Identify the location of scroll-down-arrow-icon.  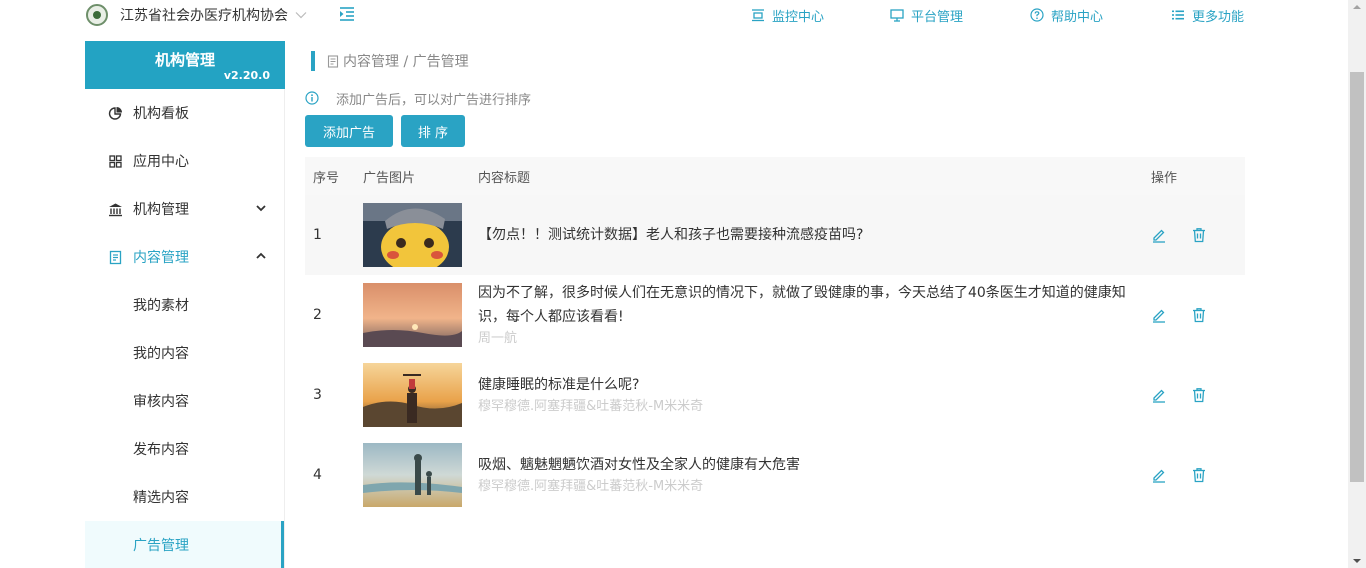
(1357, 561).